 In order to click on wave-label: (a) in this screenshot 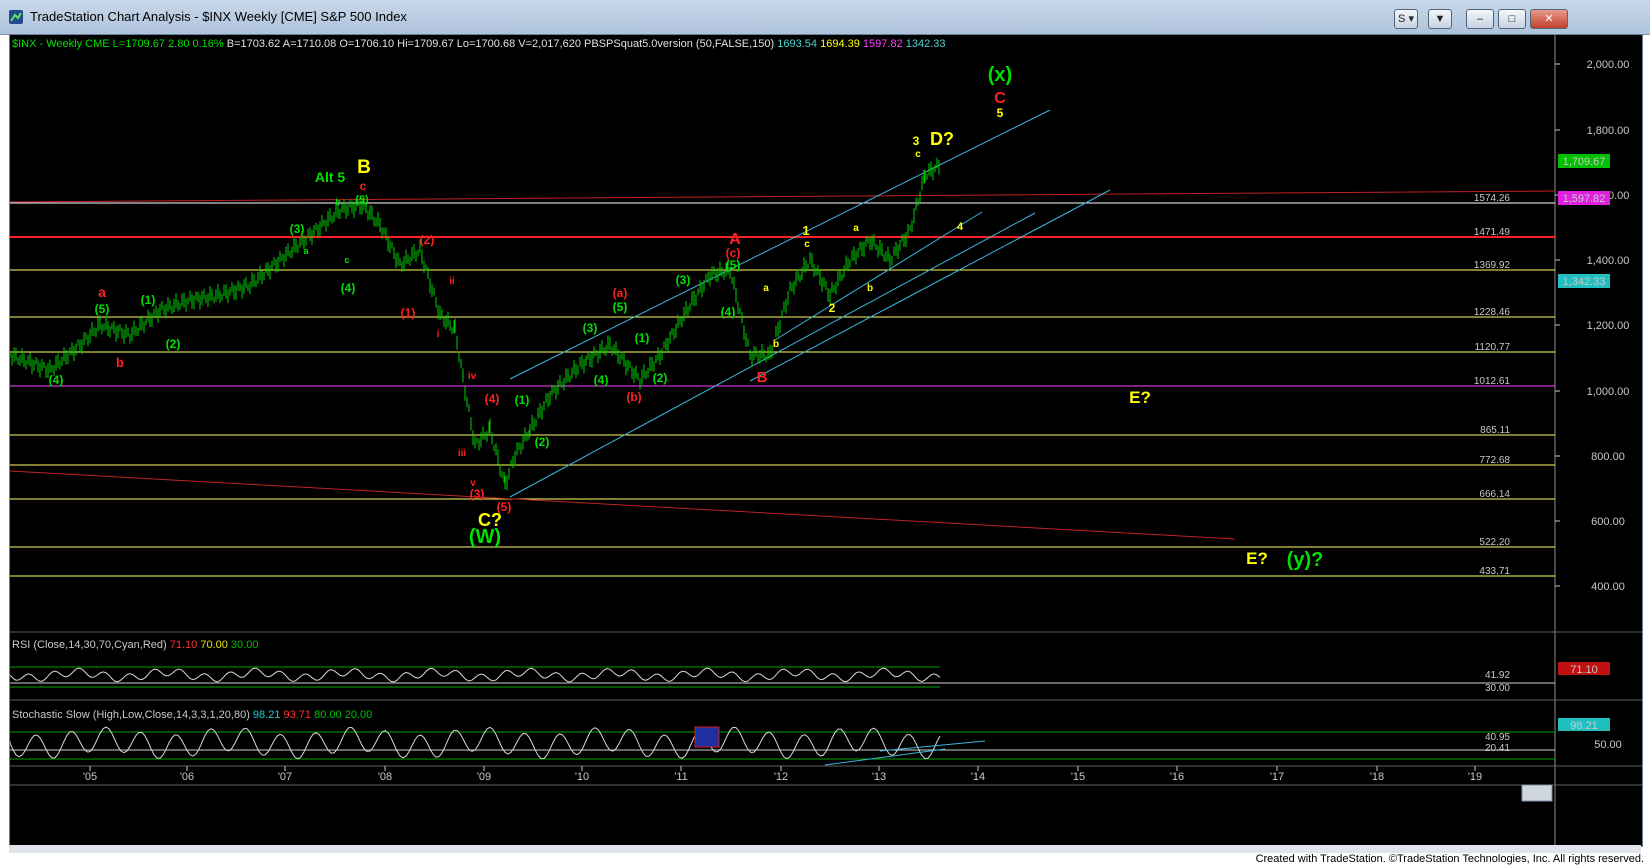, I will do `click(620, 293)`.